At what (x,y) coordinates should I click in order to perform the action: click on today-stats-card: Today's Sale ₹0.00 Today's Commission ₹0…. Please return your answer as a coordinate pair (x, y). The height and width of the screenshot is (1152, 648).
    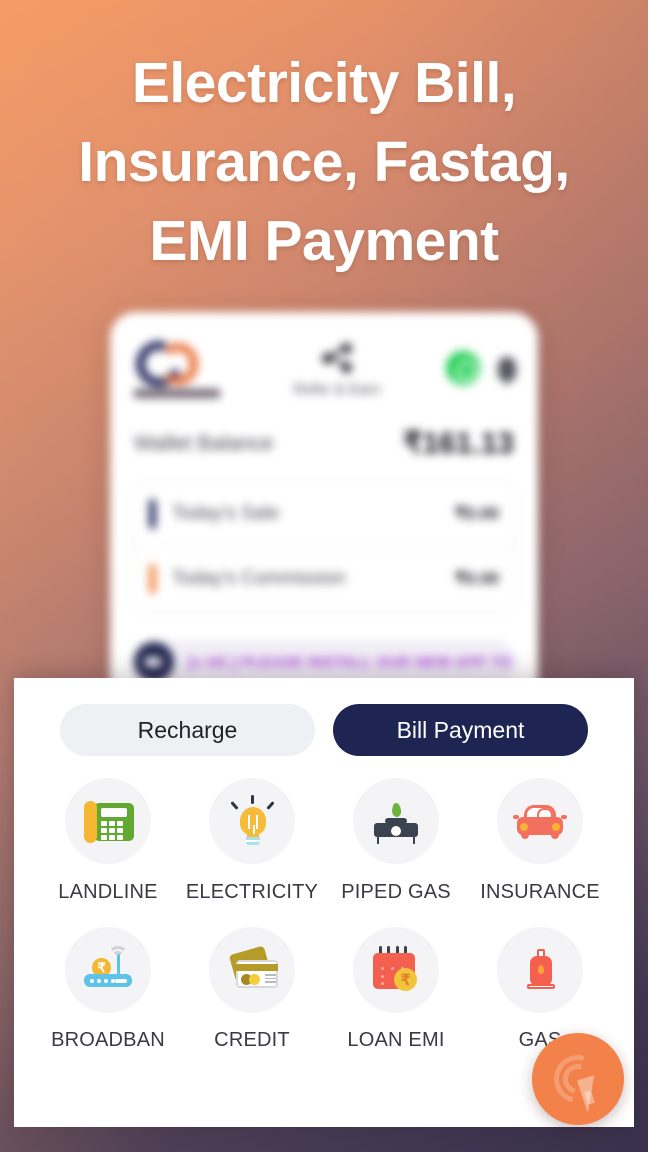
    Looking at the image, I should click on (324, 546).